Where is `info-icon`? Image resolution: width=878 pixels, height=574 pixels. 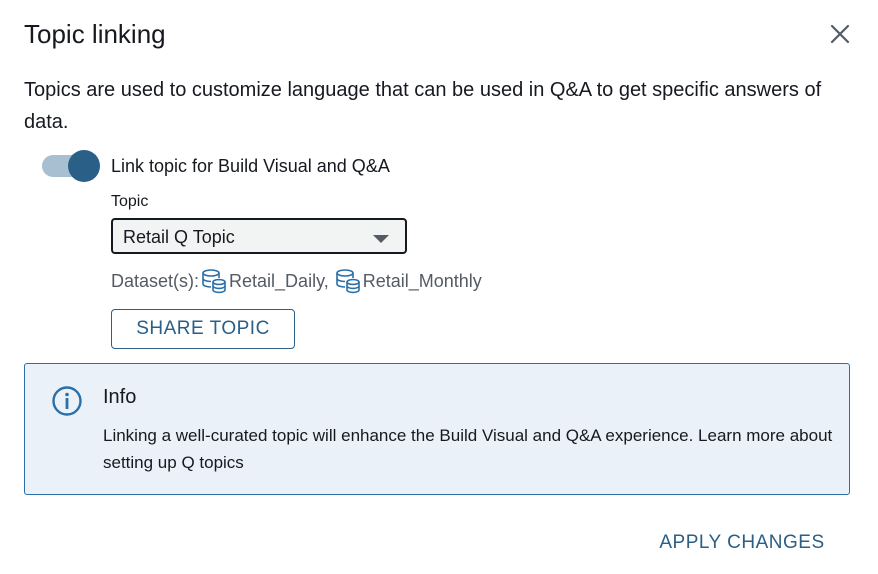
info-icon is located at coordinates (67, 401).